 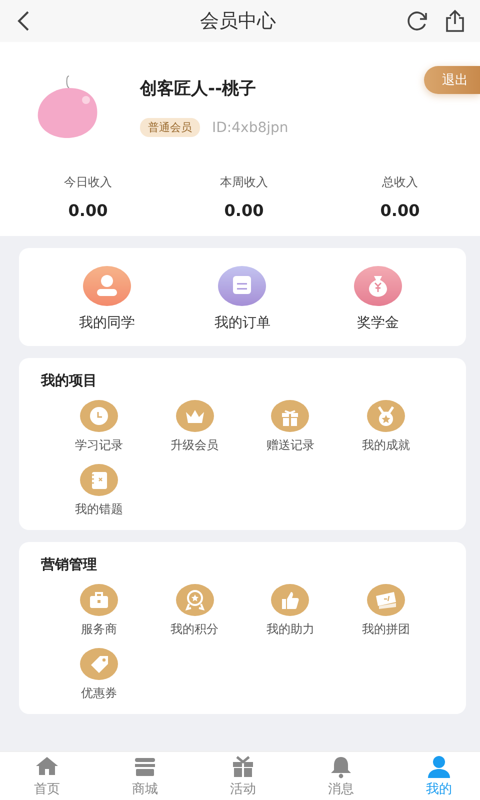 I want to click on document-icon, so click(x=242, y=286).